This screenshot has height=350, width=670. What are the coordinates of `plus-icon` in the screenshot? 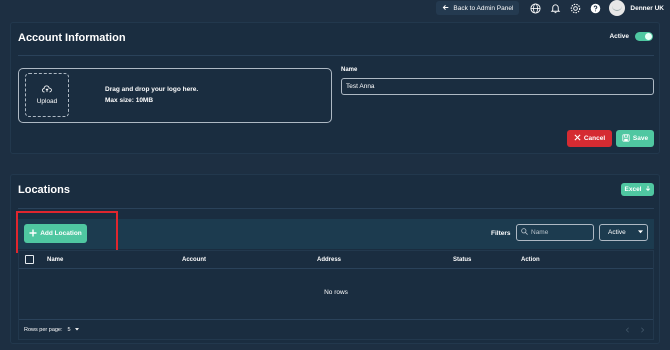 It's located at (33, 234).